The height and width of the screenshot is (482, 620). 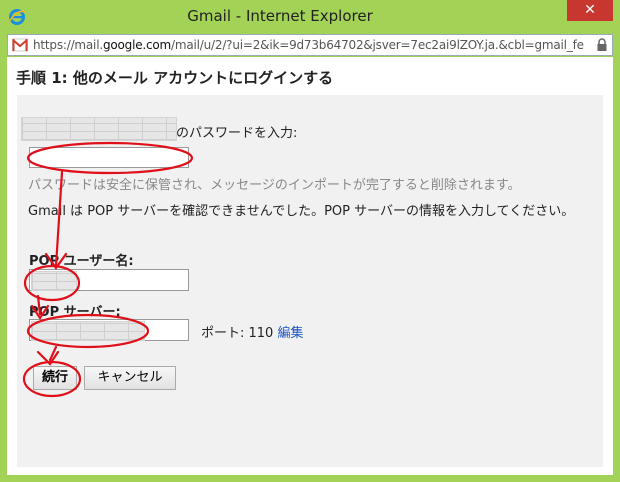 I want to click on step-heading: 手順 1: 他のメール アカウントにログインする, so click(x=175, y=78).